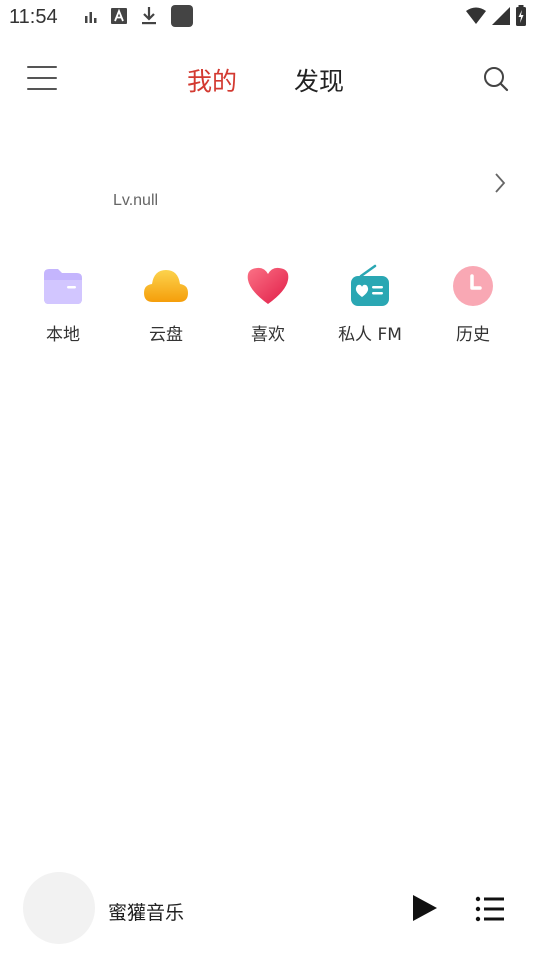 The height and width of the screenshot is (956, 537). I want to click on chevron-right-icon, so click(500, 183).